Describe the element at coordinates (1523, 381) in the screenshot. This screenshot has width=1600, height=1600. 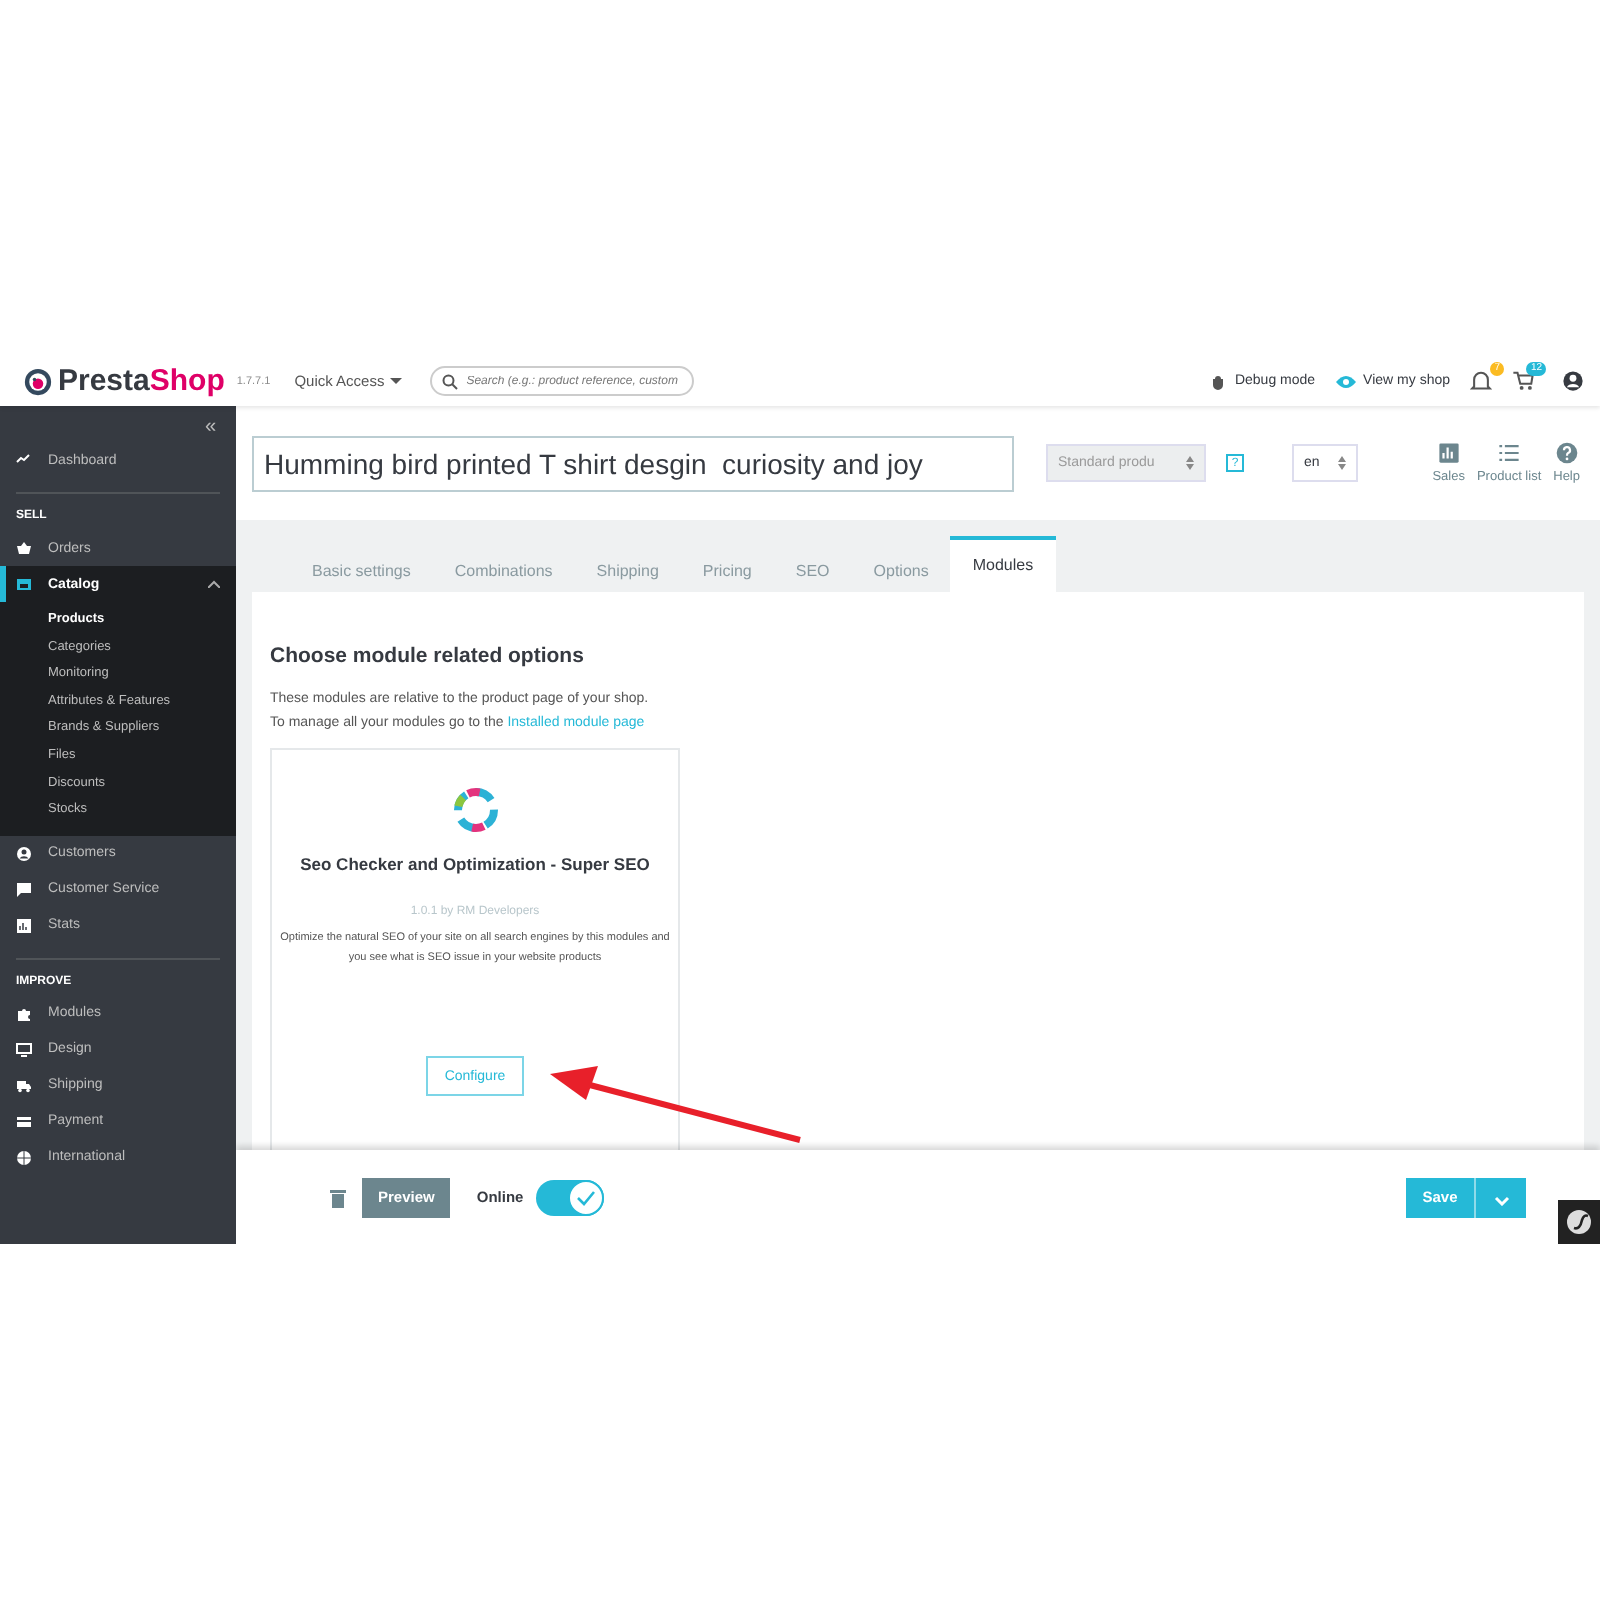
I see `cart-icon` at that location.